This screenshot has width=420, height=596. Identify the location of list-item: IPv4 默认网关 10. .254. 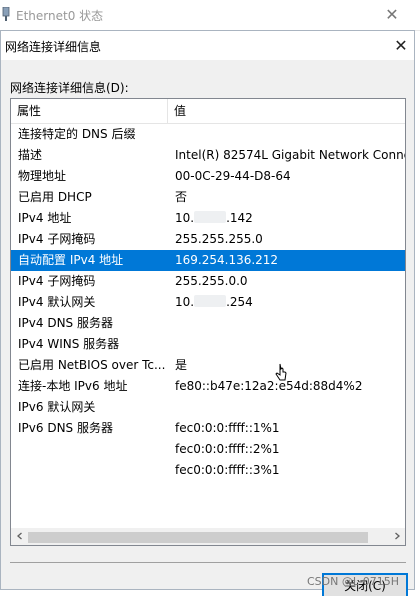
(208, 302).